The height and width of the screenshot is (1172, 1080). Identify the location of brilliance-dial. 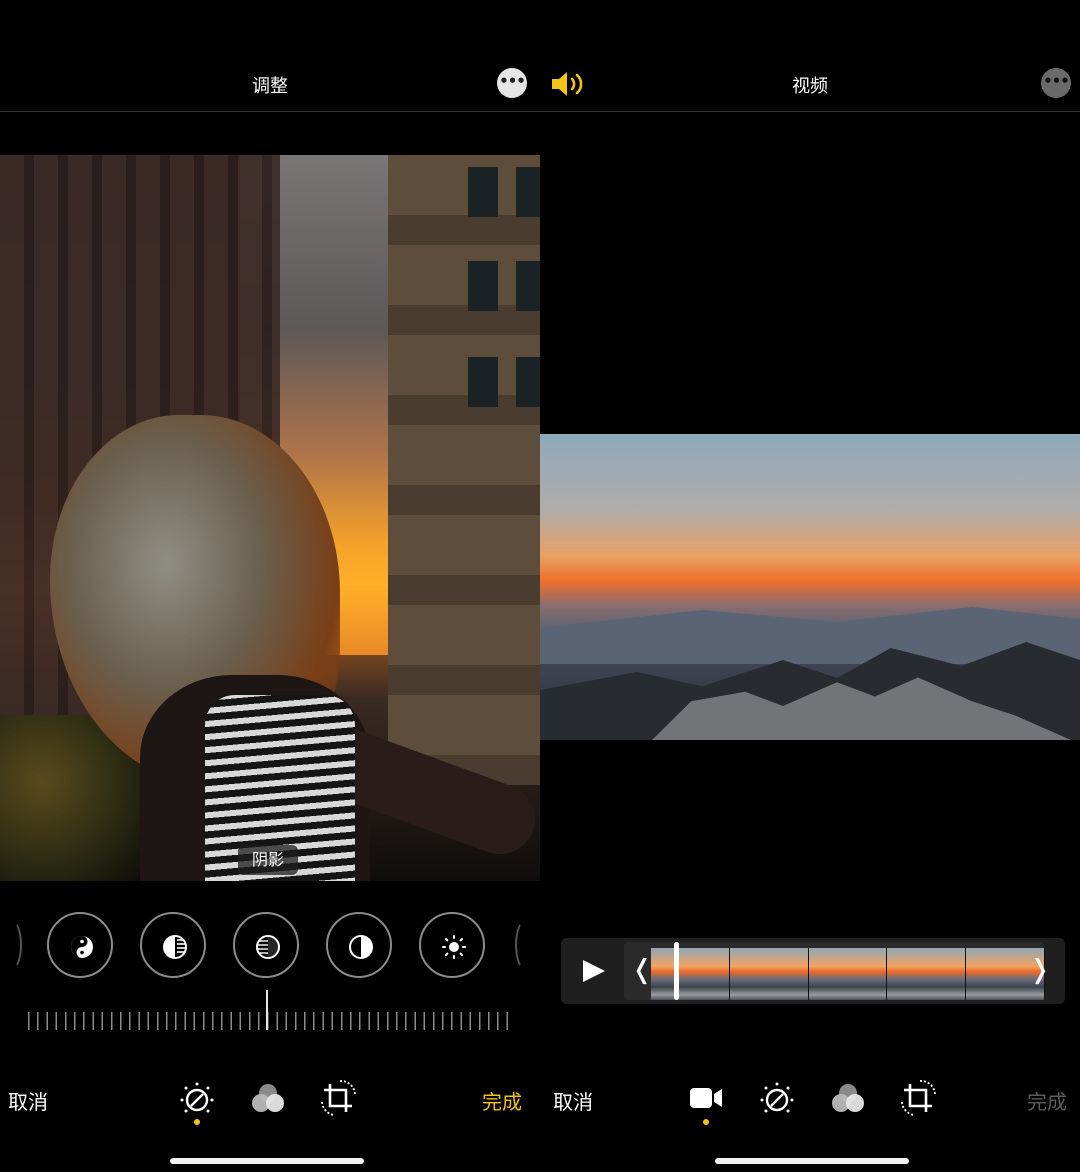
(173, 945).